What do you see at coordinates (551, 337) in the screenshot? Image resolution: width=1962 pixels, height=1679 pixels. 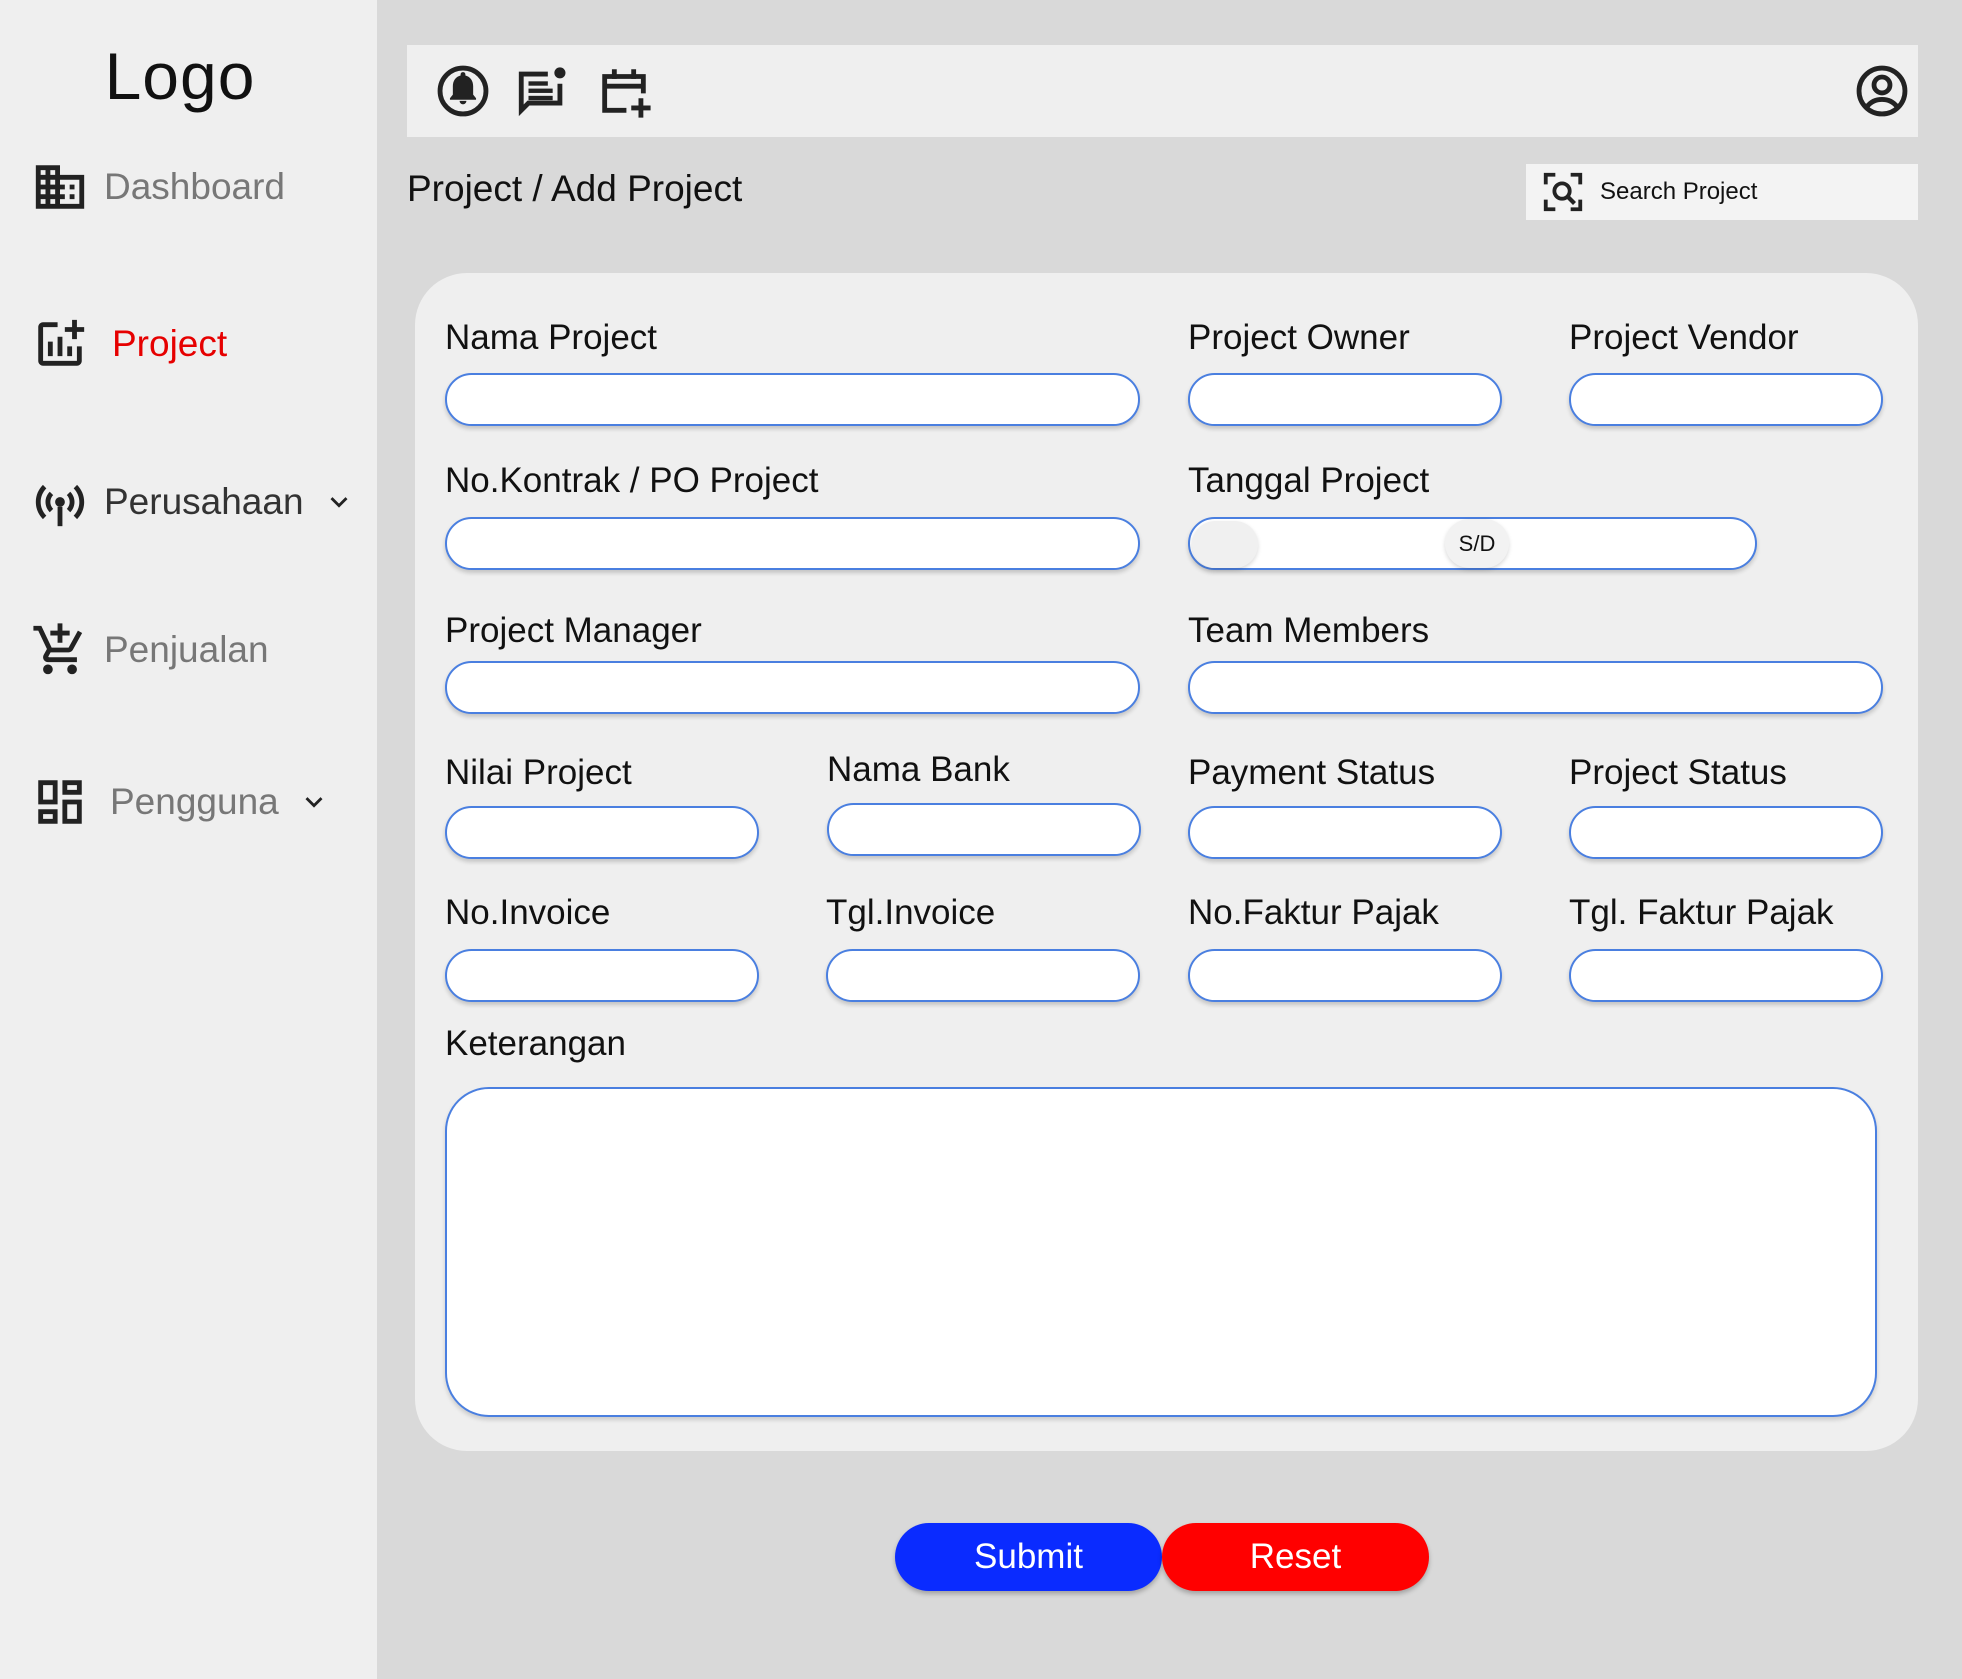 I see `label-nama-project: Nama Project` at bounding box center [551, 337].